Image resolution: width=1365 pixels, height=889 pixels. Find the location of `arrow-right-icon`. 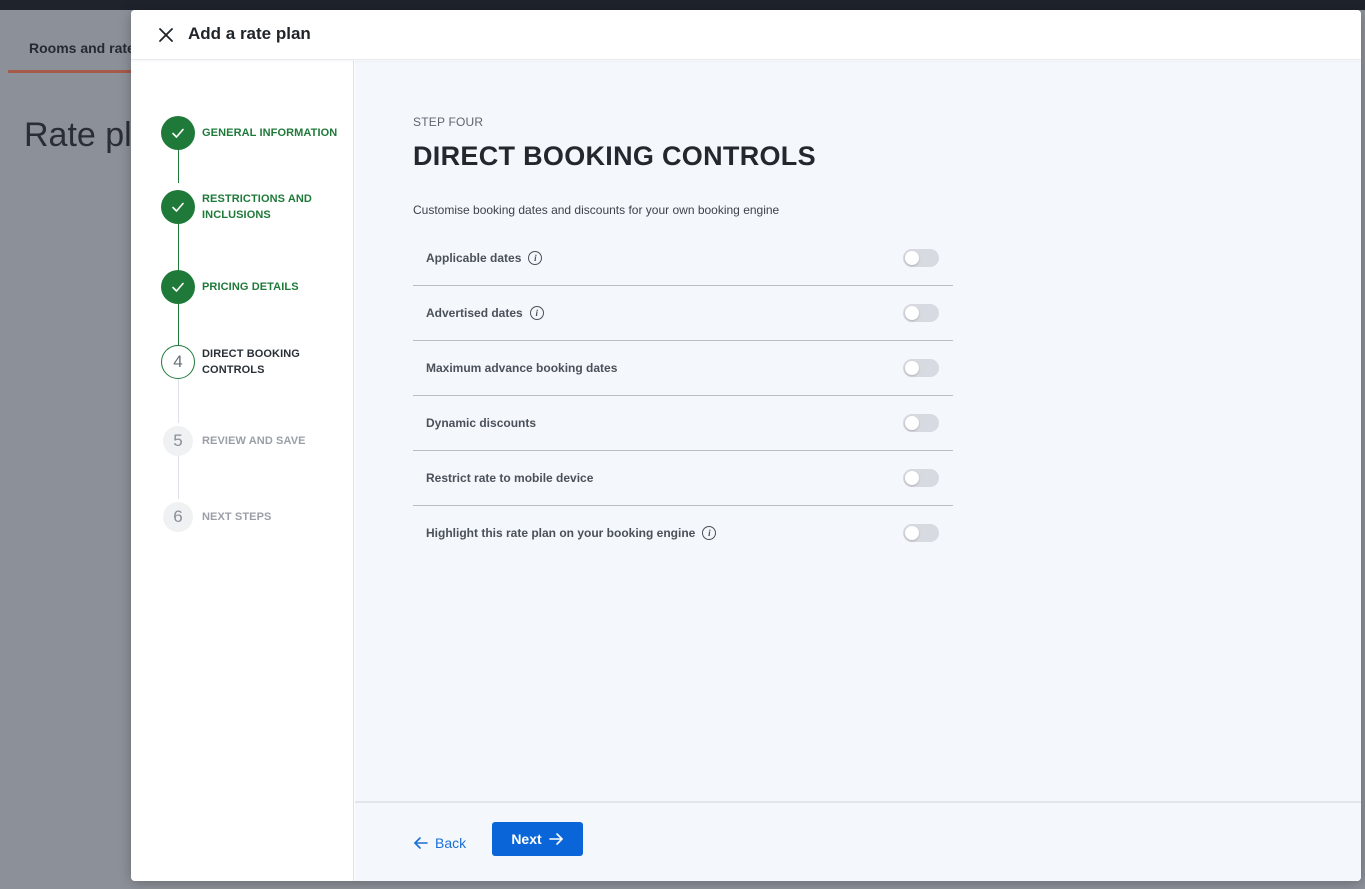

arrow-right-icon is located at coordinates (555, 839).